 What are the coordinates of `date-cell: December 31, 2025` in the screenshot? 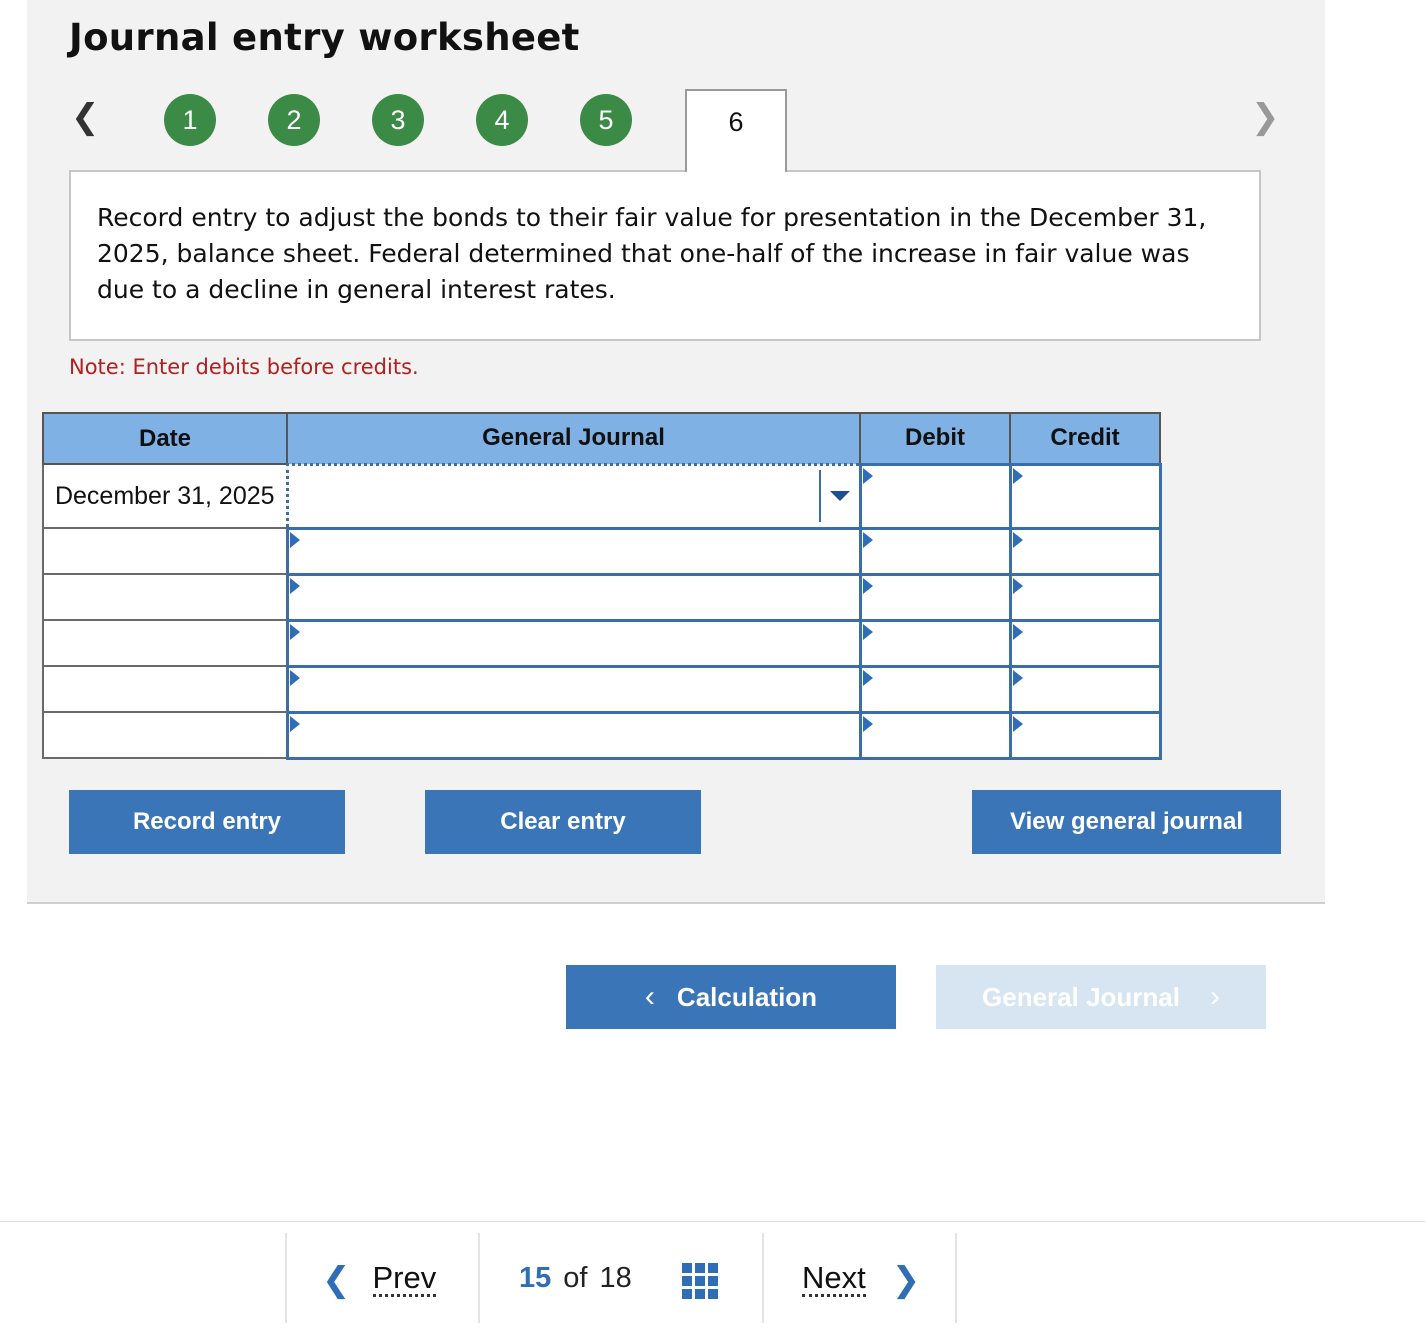 It's located at (165, 496).